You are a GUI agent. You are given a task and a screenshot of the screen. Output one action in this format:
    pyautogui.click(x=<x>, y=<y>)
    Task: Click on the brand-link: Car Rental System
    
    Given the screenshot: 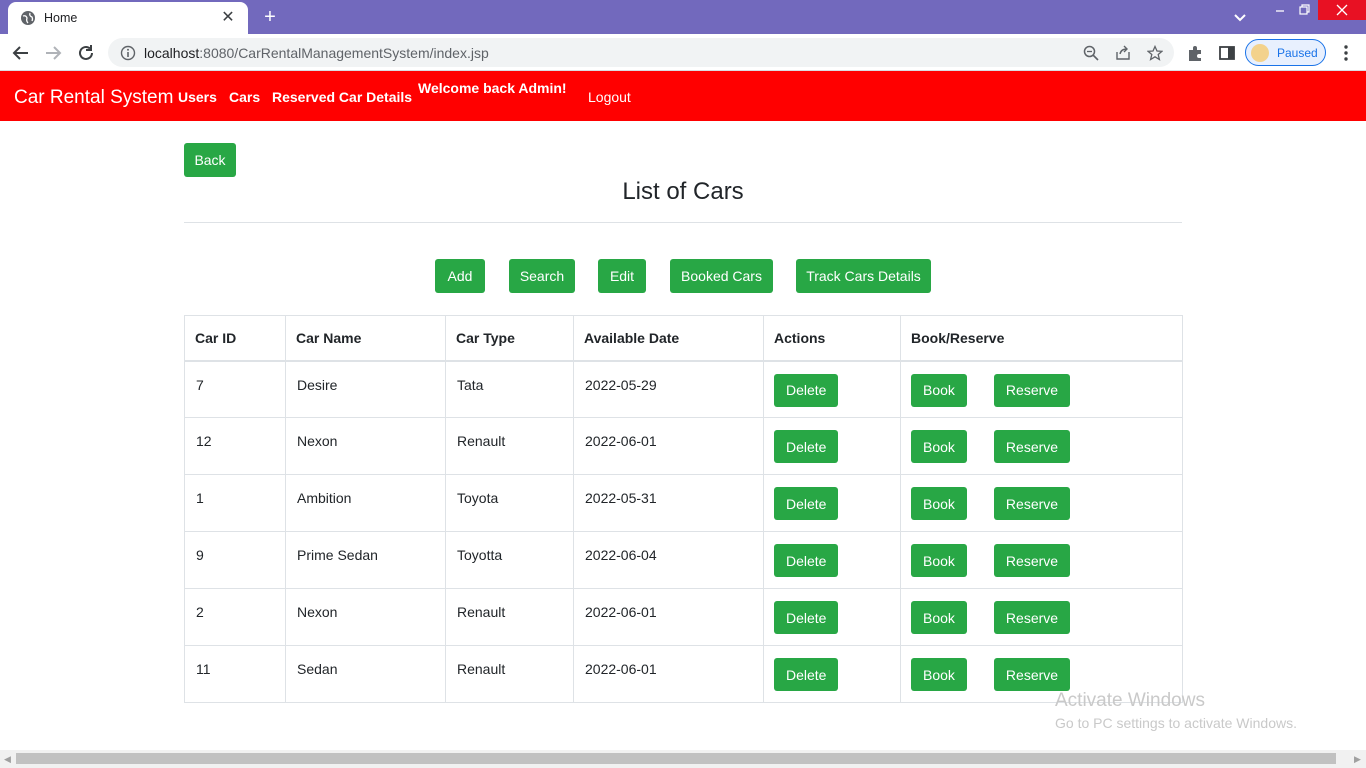 What is the action you would take?
    pyautogui.click(x=93, y=98)
    